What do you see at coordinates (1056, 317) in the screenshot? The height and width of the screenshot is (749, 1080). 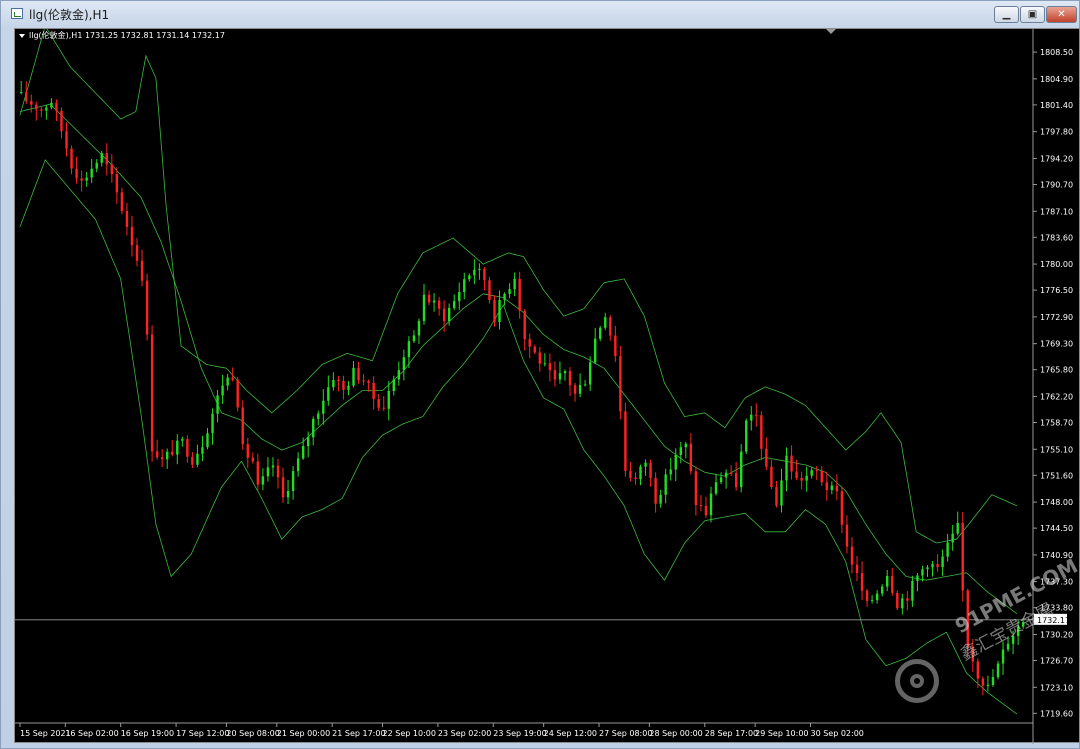 I see `y-tick-label: 1772.90` at bounding box center [1056, 317].